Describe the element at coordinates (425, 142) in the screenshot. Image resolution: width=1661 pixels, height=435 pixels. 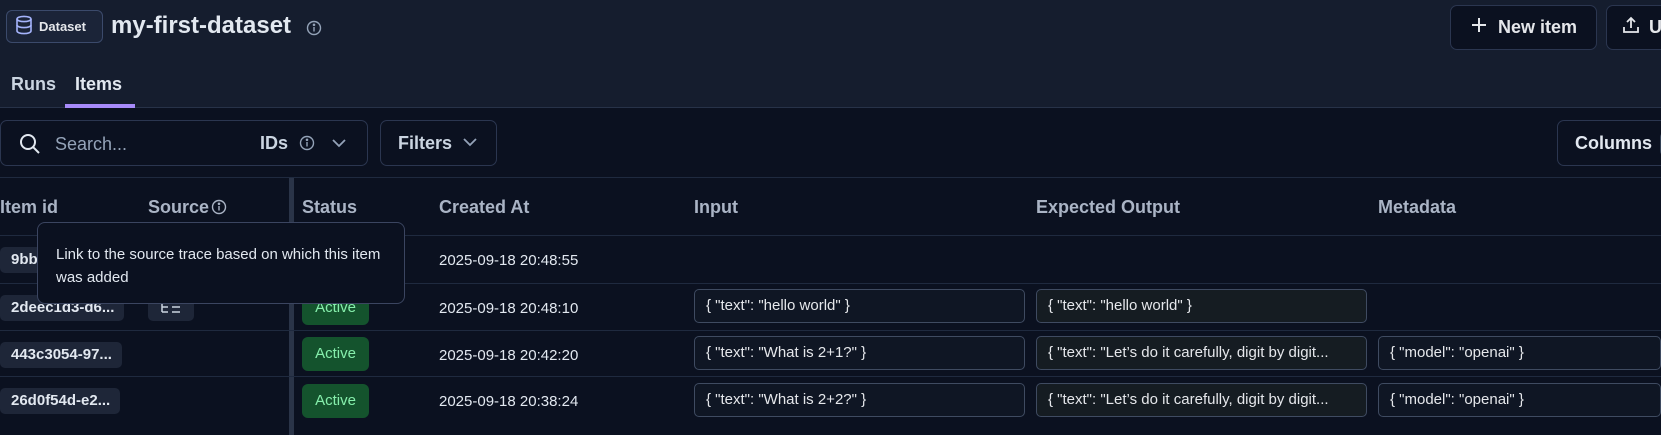
I see `filters-label: Filters` at that location.